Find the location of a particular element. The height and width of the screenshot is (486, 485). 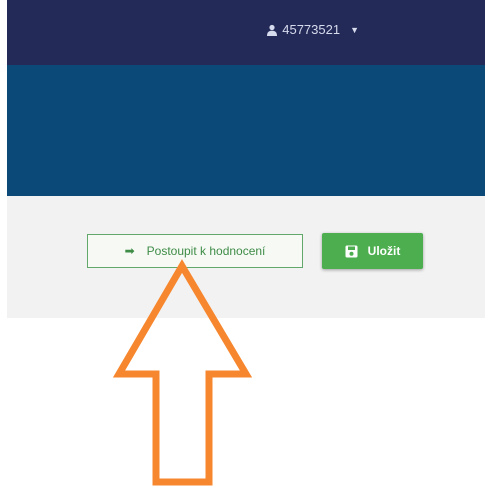

submit-for-evaluation-label: Postoupit k hodnocení is located at coordinates (206, 251).